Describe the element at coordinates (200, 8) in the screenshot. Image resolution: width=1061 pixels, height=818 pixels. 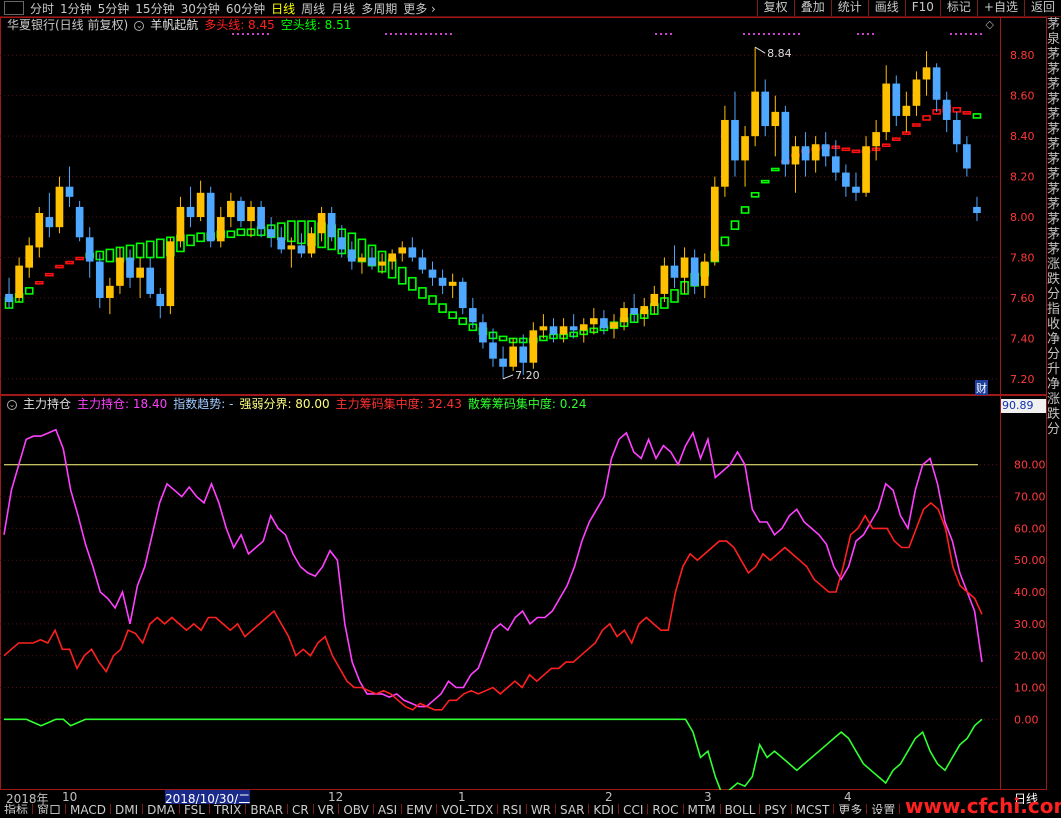
I see `period-tab-4: 30分钟` at that location.